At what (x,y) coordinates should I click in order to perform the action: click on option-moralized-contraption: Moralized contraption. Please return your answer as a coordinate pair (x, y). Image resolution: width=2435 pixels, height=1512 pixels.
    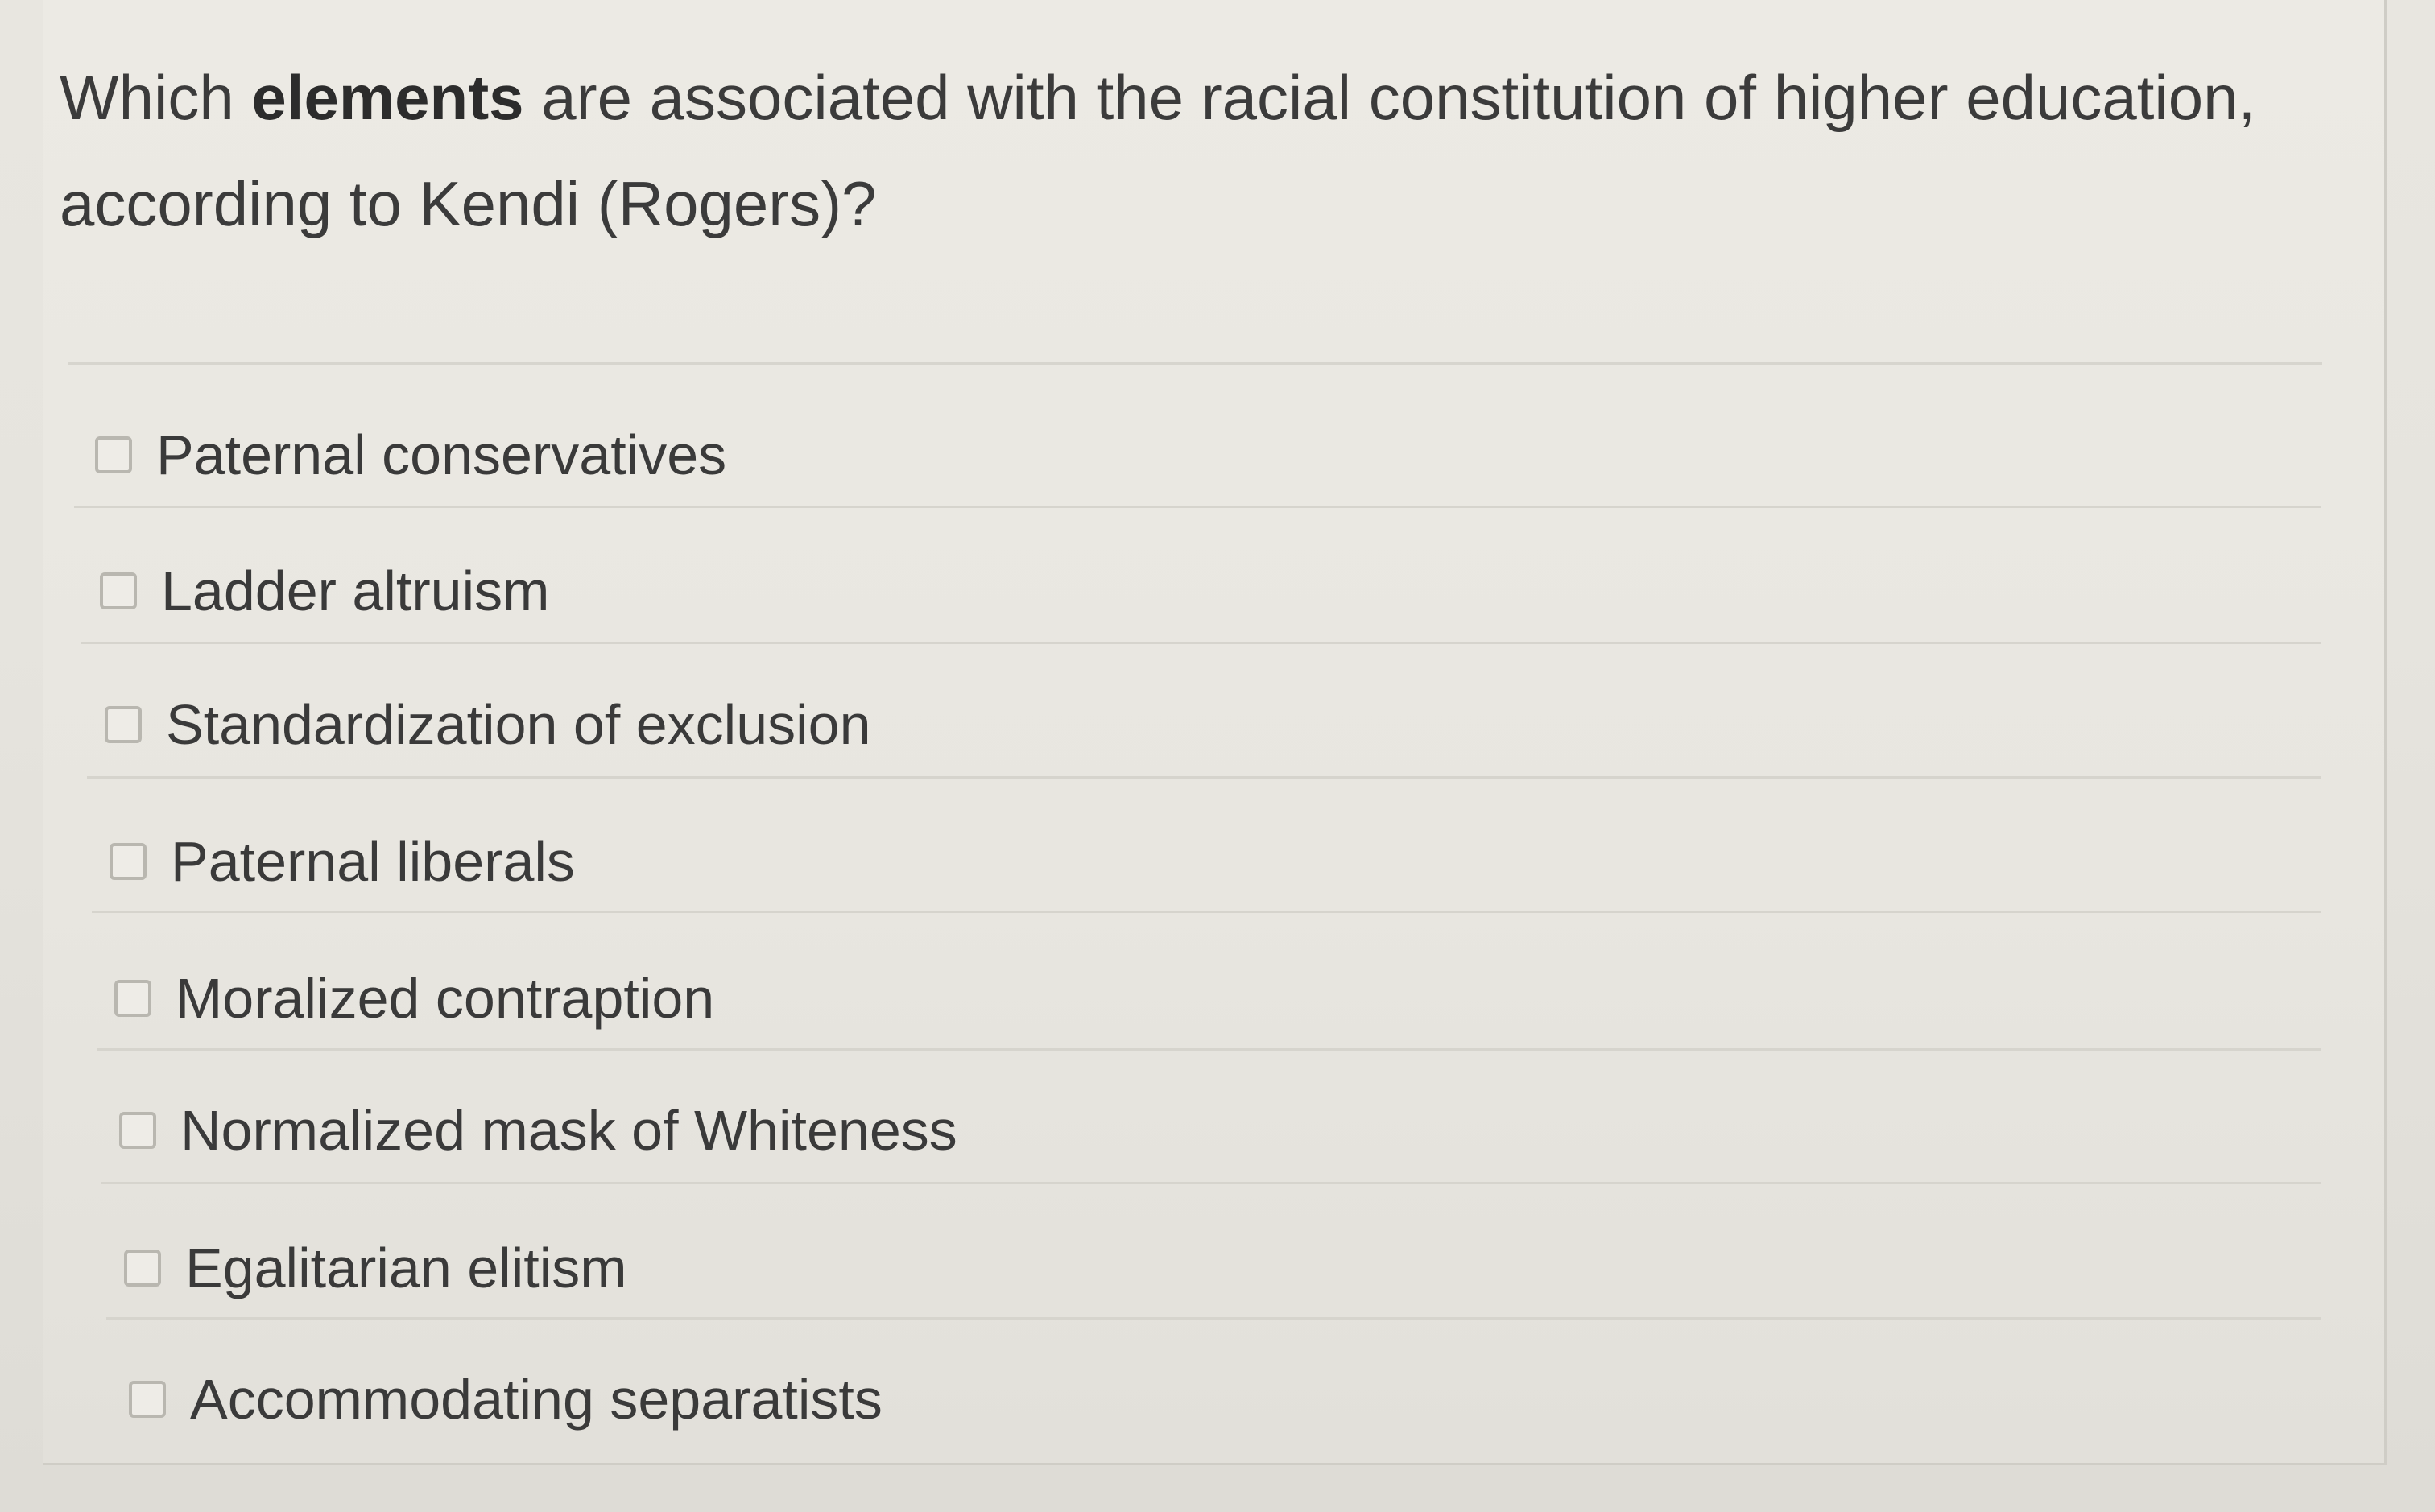
    Looking at the image, I should click on (414, 999).